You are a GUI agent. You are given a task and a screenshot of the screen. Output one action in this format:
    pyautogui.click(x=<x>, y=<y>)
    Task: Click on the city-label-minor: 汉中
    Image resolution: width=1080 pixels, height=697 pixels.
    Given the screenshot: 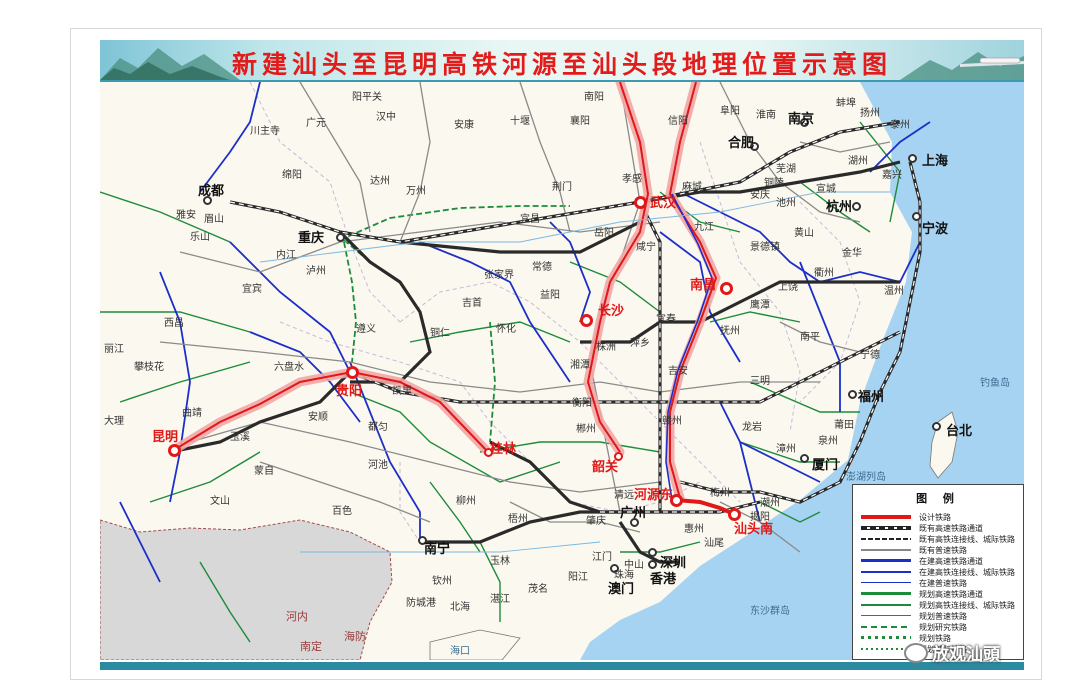 What is the action you would take?
    pyautogui.click(x=386, y=117)
    